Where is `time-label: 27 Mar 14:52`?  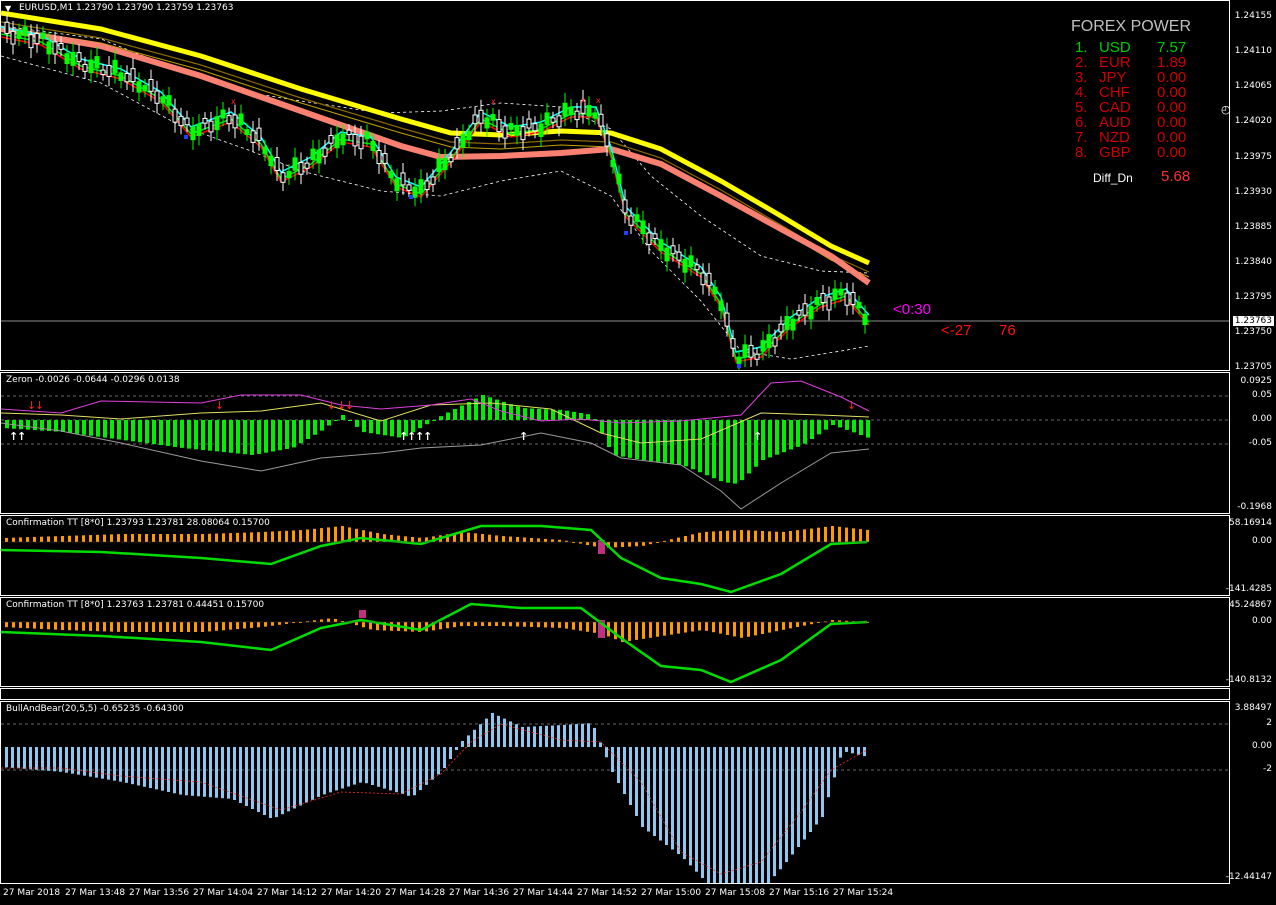
time-label: 27 Mar 14:52 is located at coordinates (607, 893).